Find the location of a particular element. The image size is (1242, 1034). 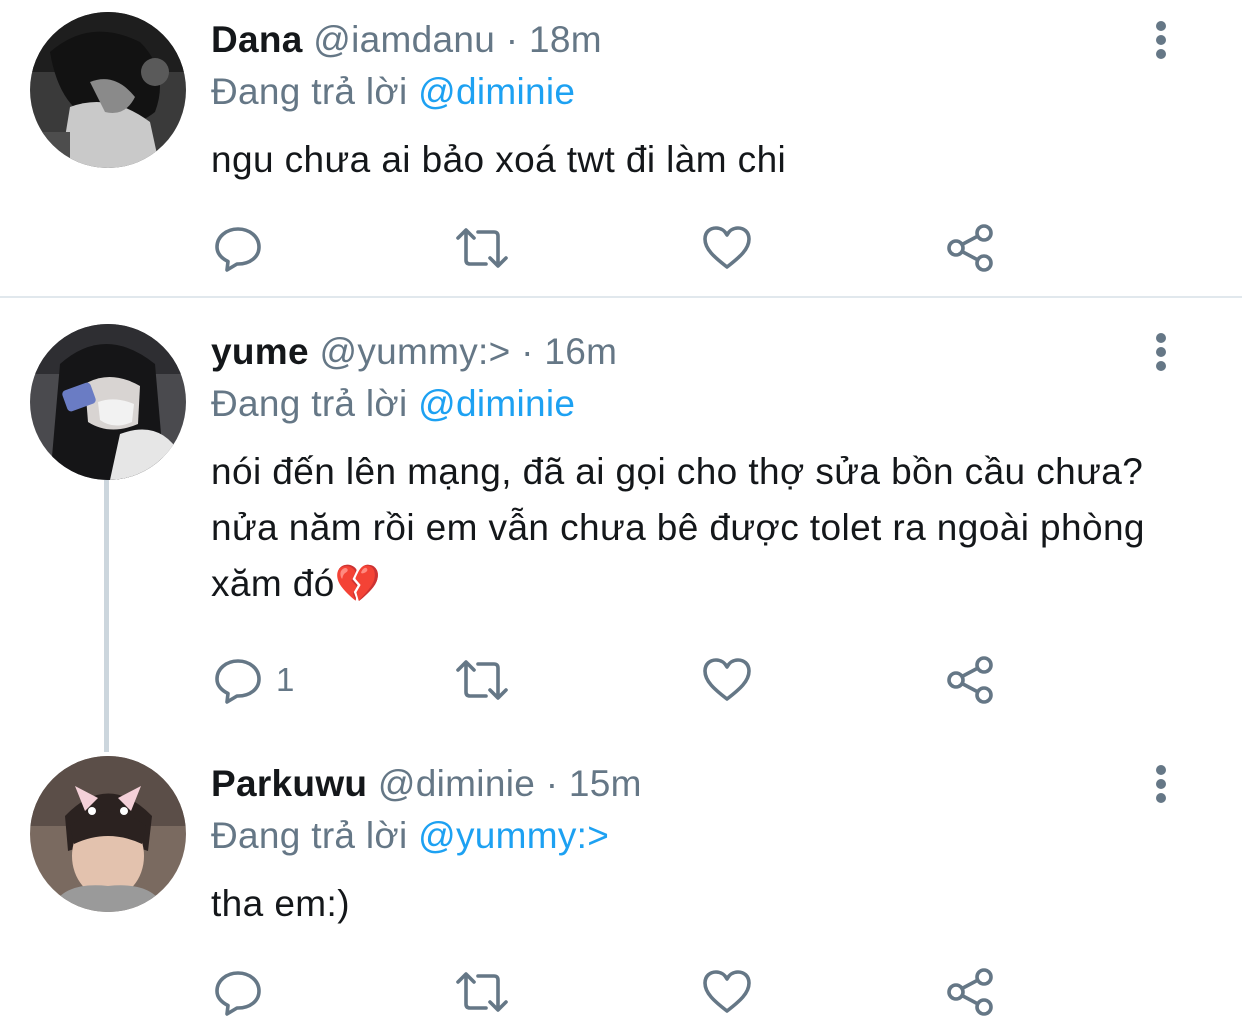

tweet-header: yume @yummy:> · 16m is located at coordinates (414, 352).